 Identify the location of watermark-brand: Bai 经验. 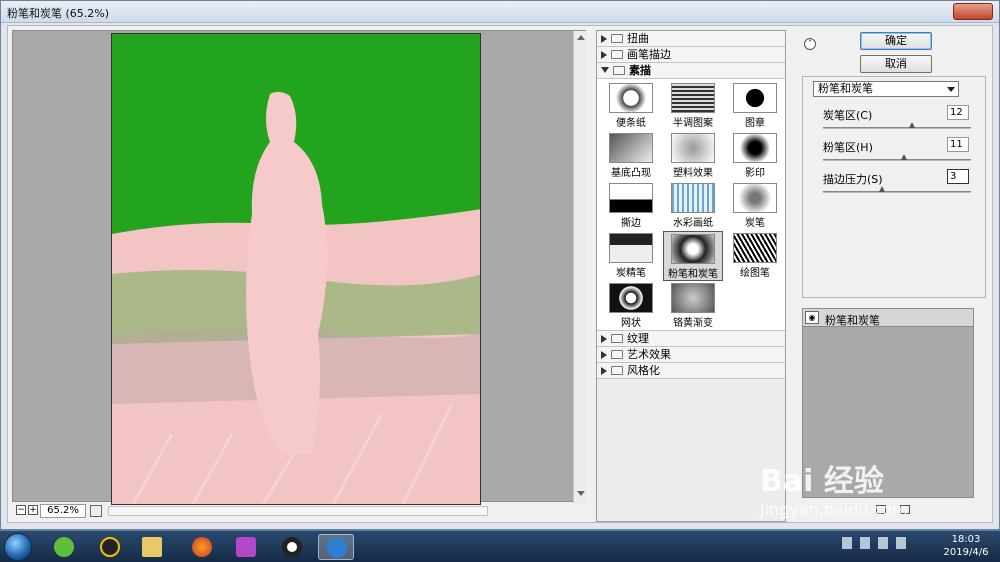
(822, 481).